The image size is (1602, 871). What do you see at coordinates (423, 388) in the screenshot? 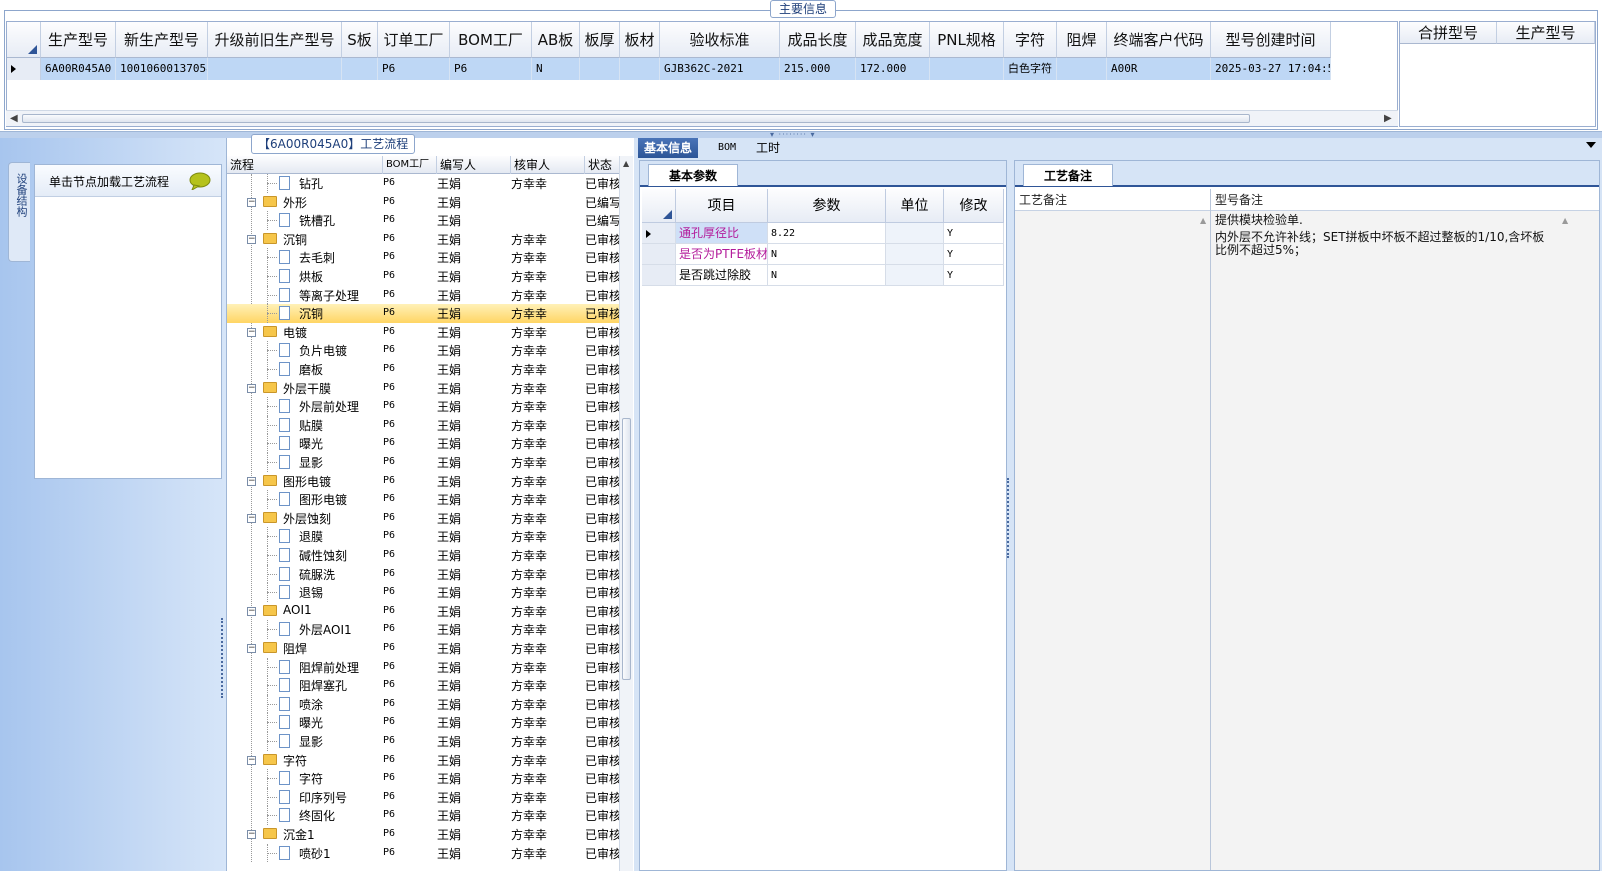
I see `tree-row: − 外层干膜 P6 王娟 方幸幸 已审核` at bounding box center [423, 388].